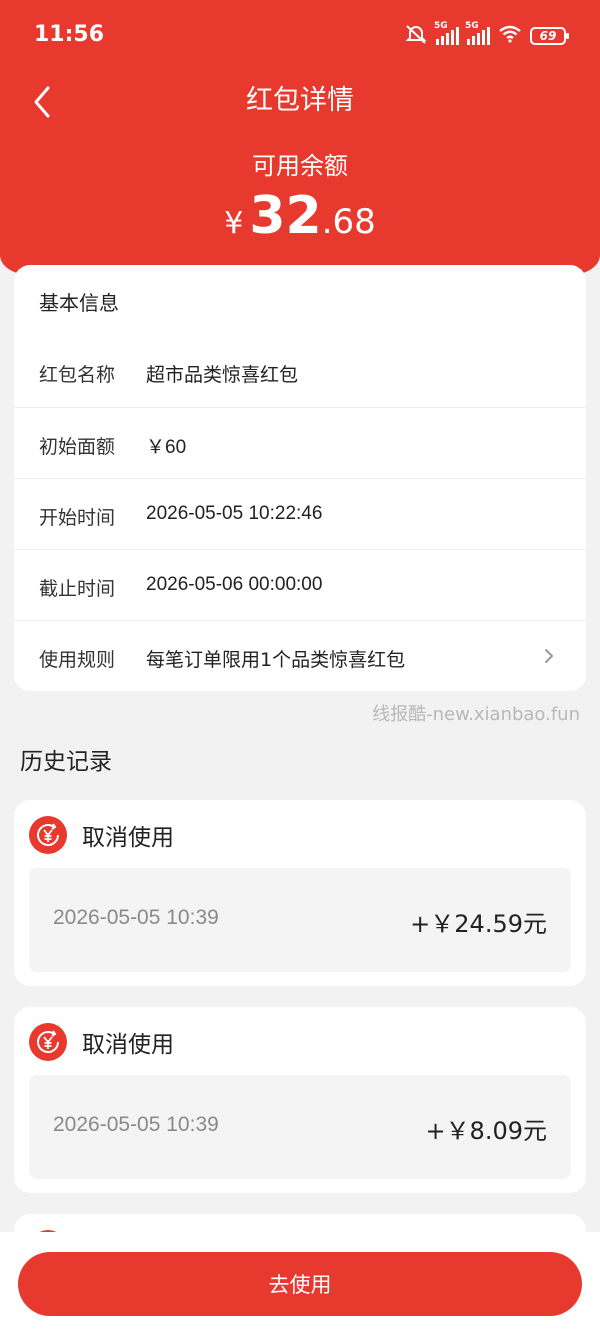 The image size is (600, 1335). I want to click on info-row-usage-rules: 使用规则 每笔订单限用1个品类惊喜红包, so click(300, 655).